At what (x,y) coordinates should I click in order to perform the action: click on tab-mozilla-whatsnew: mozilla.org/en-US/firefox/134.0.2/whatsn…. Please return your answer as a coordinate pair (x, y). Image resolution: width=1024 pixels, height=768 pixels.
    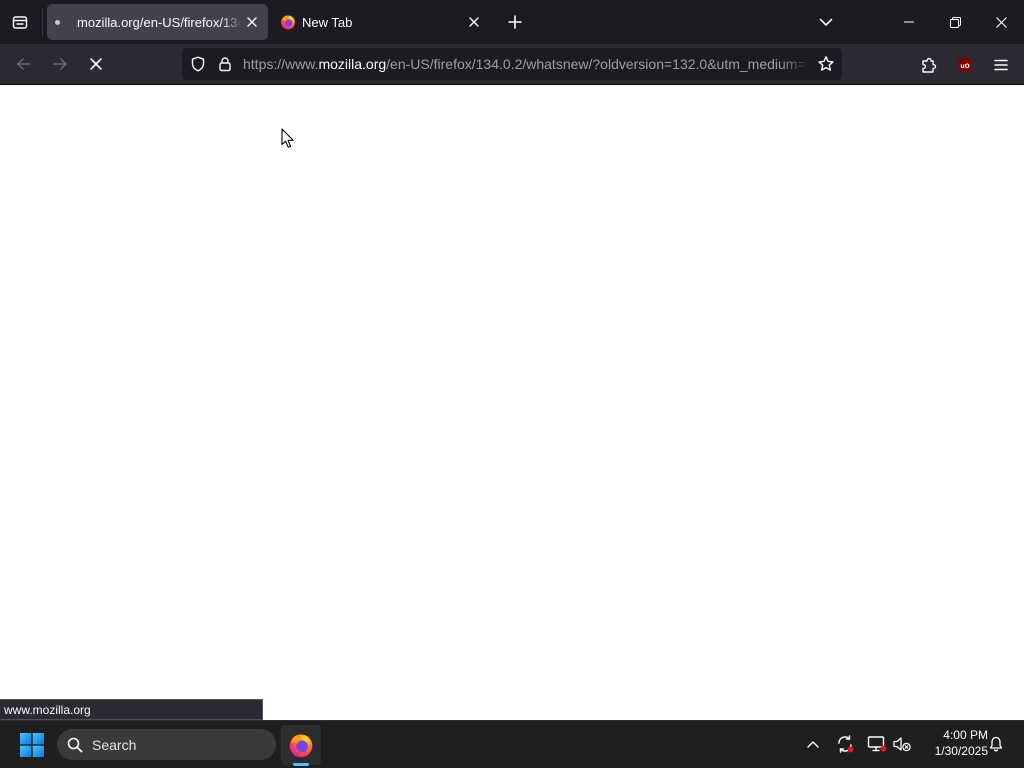
    Looking at the image, I should click on (157, 22).